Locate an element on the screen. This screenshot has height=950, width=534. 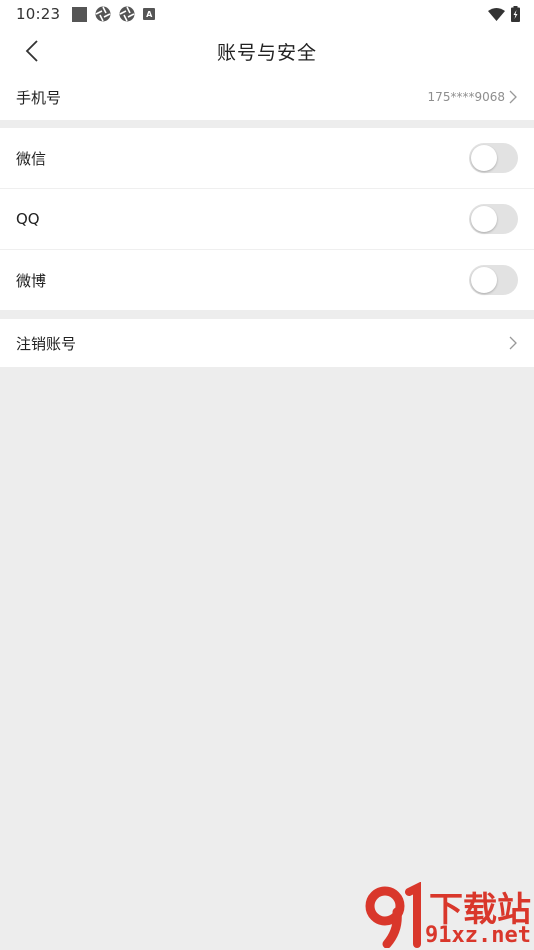
chevron-left-icon is located at coordinates (31, 51).